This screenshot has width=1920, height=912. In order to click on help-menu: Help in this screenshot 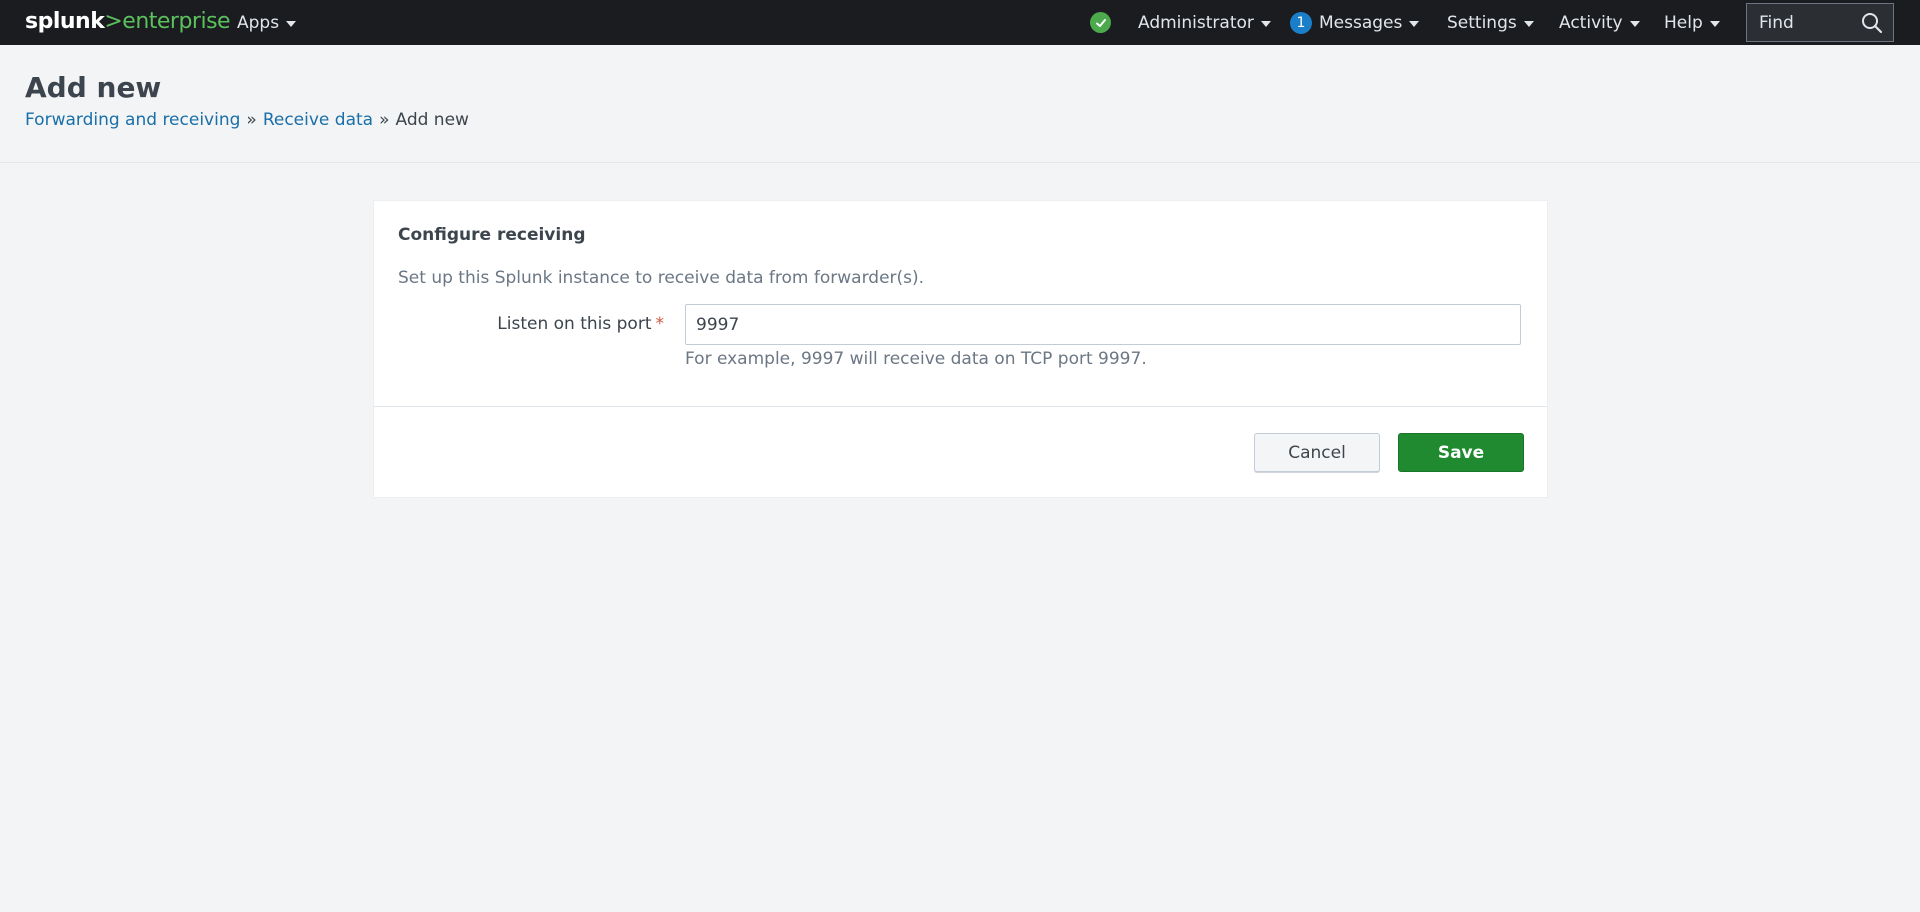, I will do `click(1692, 22)`.